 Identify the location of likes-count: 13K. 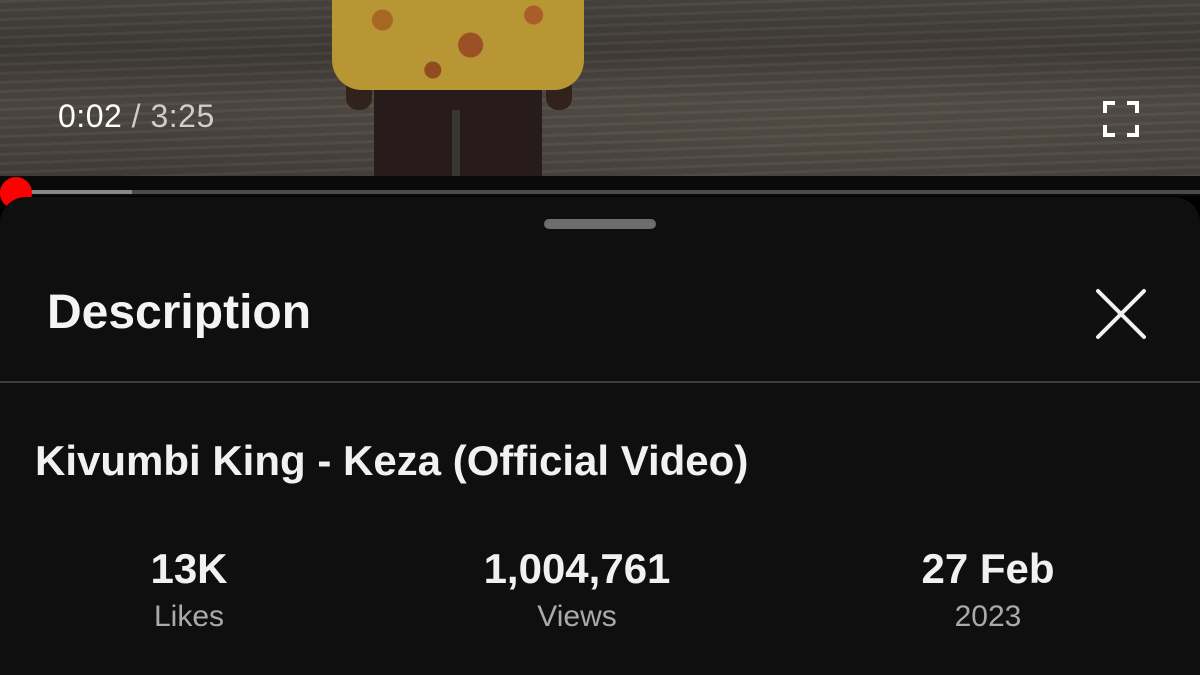
(189, 568).